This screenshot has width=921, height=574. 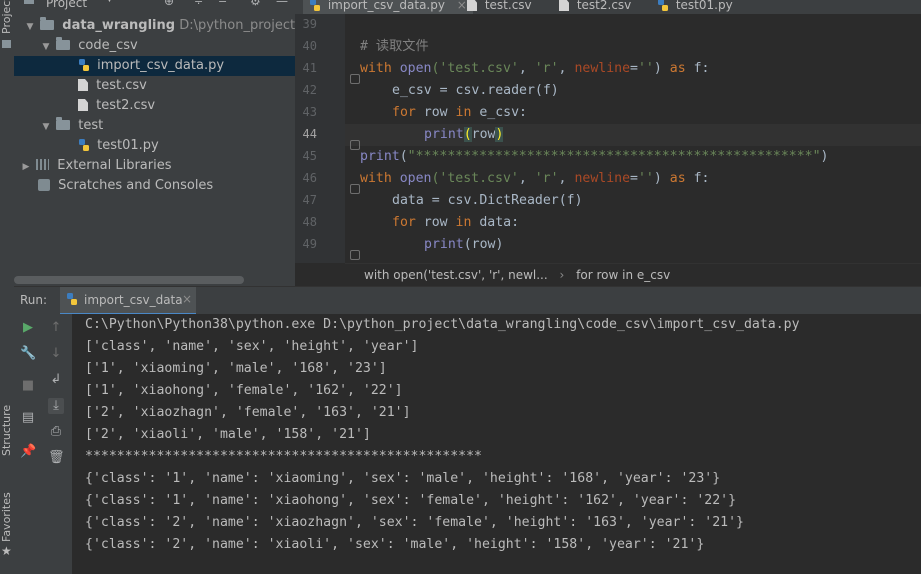 What do you see at coordinates (309, 244) in the screenshot?
I see `line-number: 49` at bounding box center [309, 244].